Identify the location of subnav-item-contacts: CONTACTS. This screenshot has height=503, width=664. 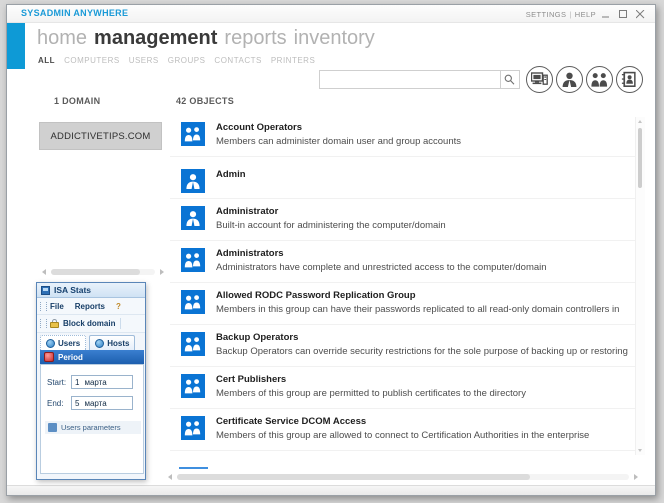
(237, 60).